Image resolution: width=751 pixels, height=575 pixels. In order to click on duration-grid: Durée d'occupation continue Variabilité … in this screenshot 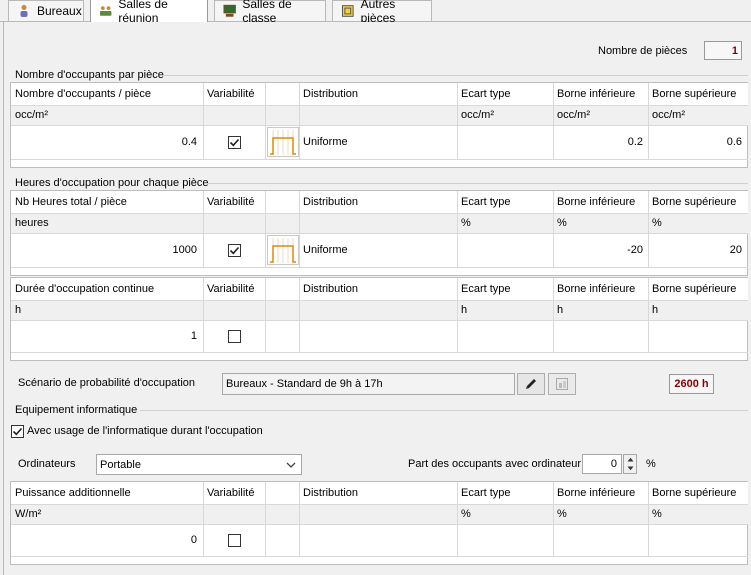, I will do `click(379, 319)`.